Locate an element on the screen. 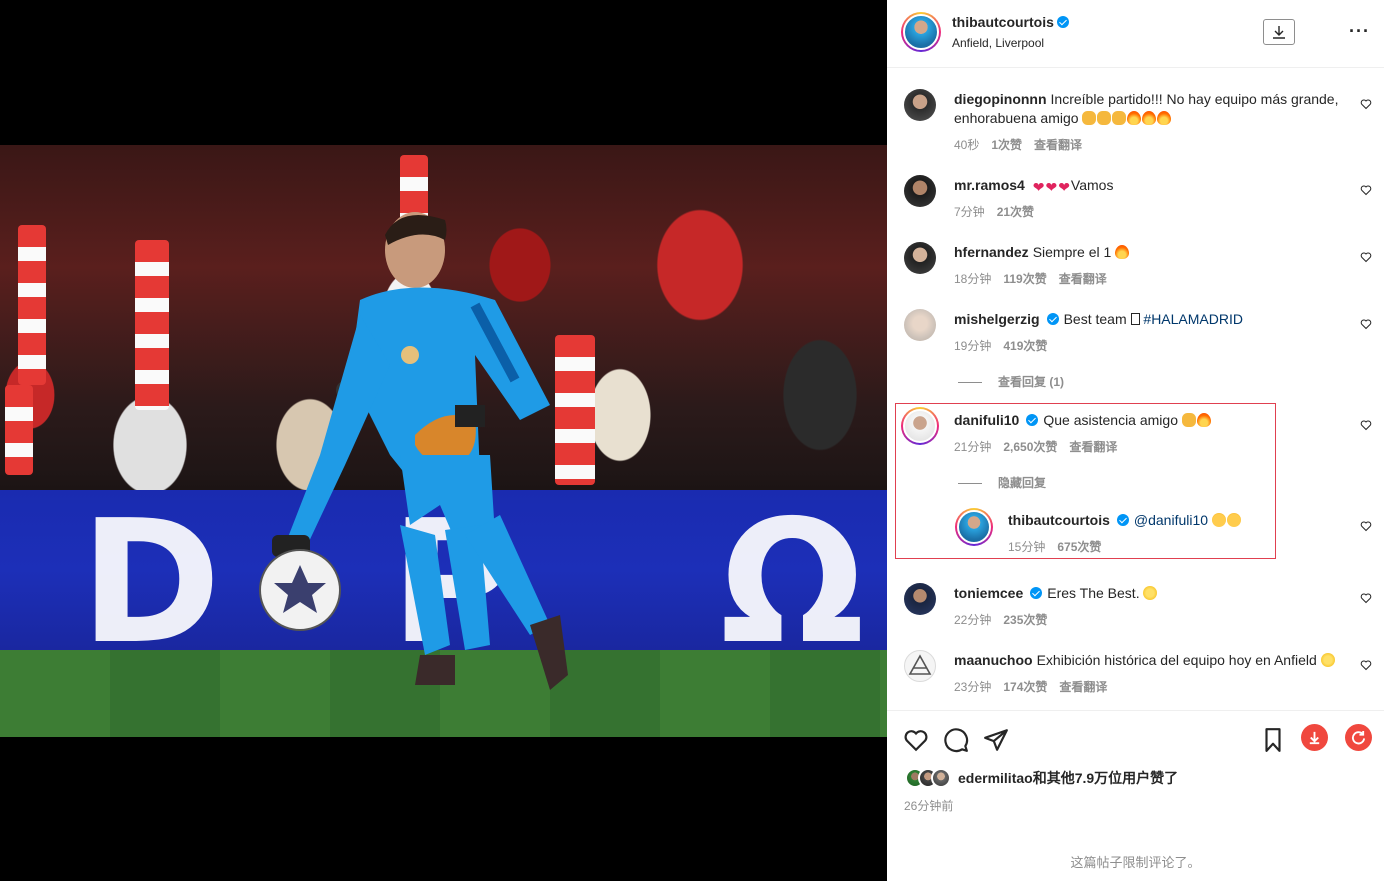  comment-username: mishelgerzig is located at coordinates (997, 319).